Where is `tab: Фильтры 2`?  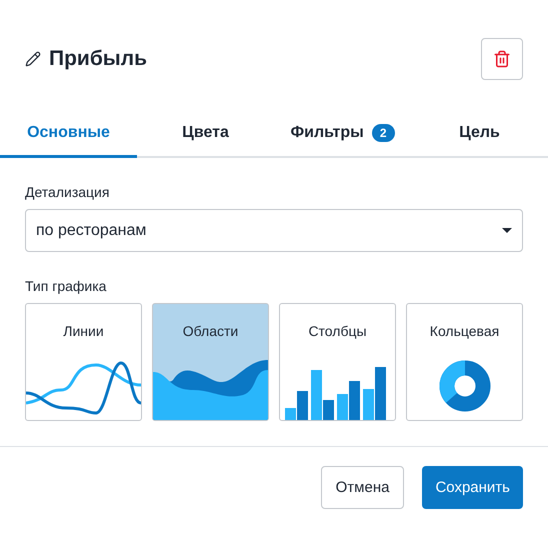
tab: Фильтры 2 is located at coordinates (342, 136).